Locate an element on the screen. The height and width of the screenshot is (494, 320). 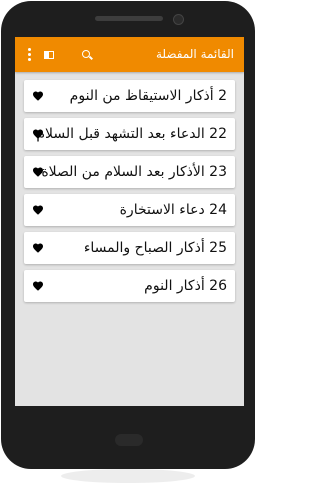
list-item: 2 أذكار الاستيقاظ من النوم is located at coordinates (129, 96).